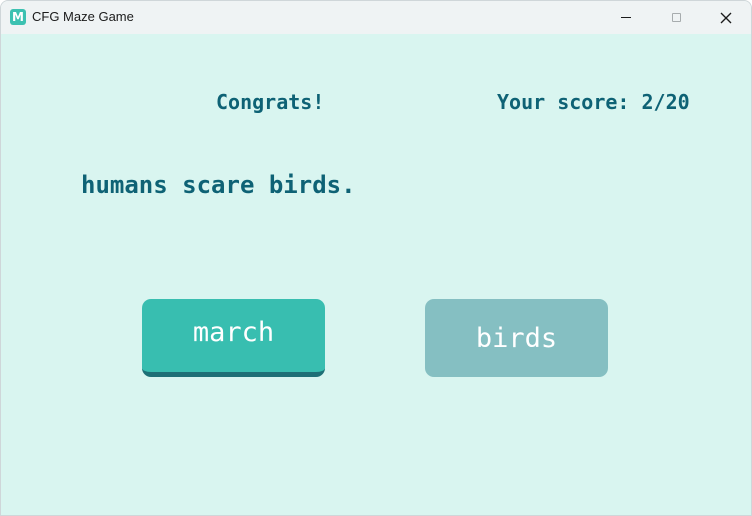 Image resolution: width=752 pixels, height=516 pixels. What do you see at coordinates (83, 16) in the screenshot?
I see `window-title: CFG Maze Game` at bounding box center [83, 16].